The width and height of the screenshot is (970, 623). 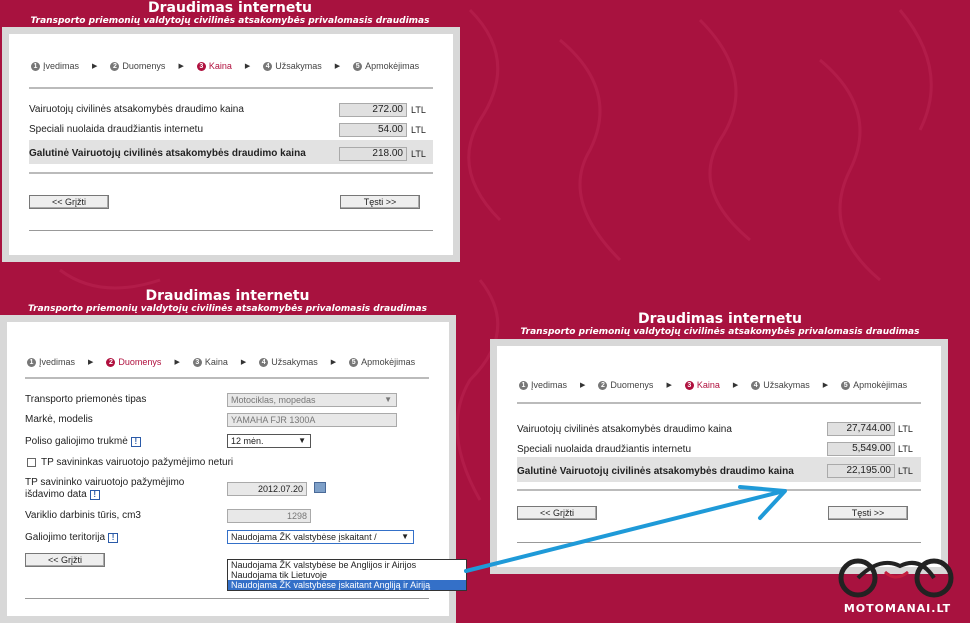 What do you see at coordinates (897, 608) in the screenshot?
I see `logo-text: MOTOMANAI.LT` at bounding box center [897, 608].